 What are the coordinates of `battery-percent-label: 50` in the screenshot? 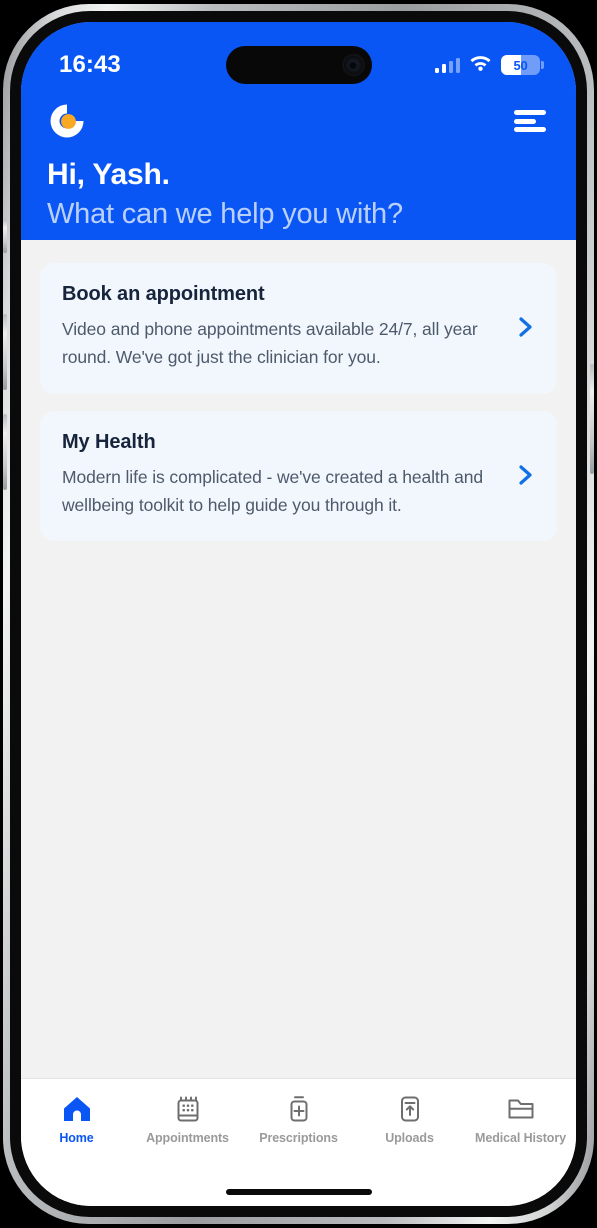 It's located at (520, 65).